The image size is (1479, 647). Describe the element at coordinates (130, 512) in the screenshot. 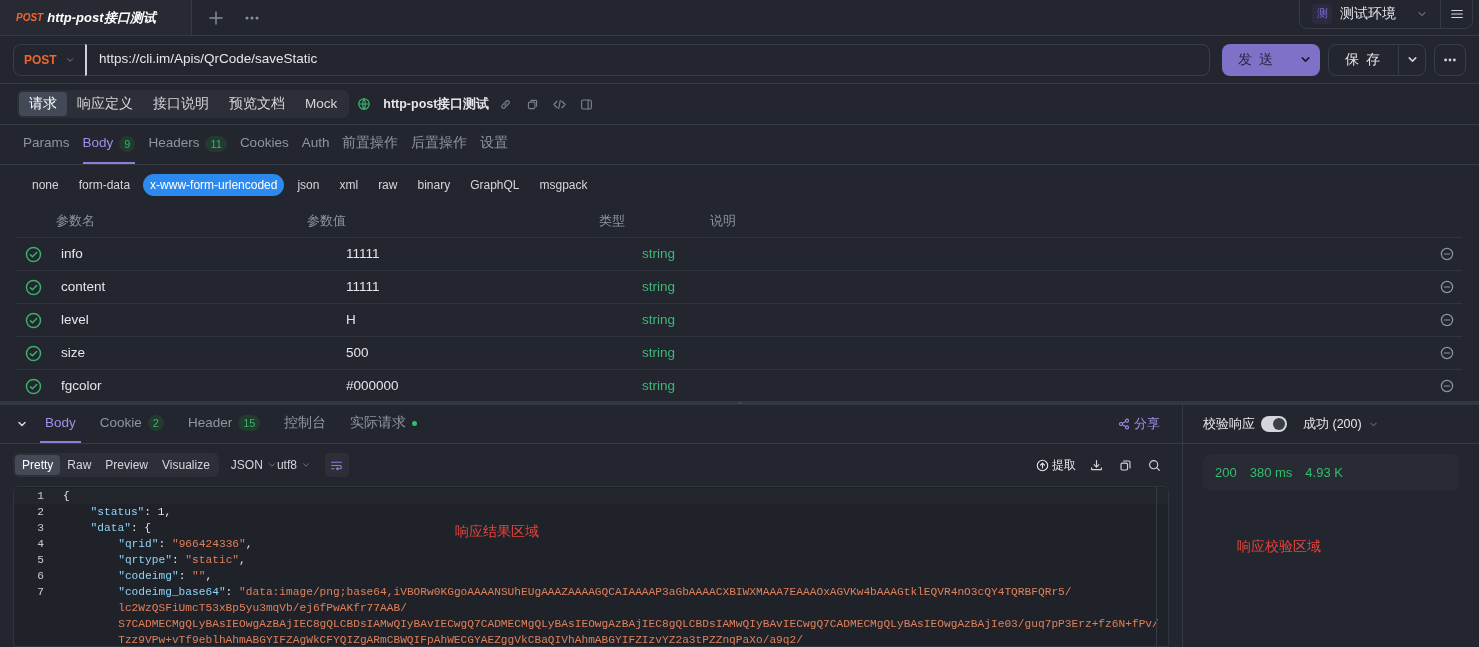

I see `code-line: "status": 1,` at that location.